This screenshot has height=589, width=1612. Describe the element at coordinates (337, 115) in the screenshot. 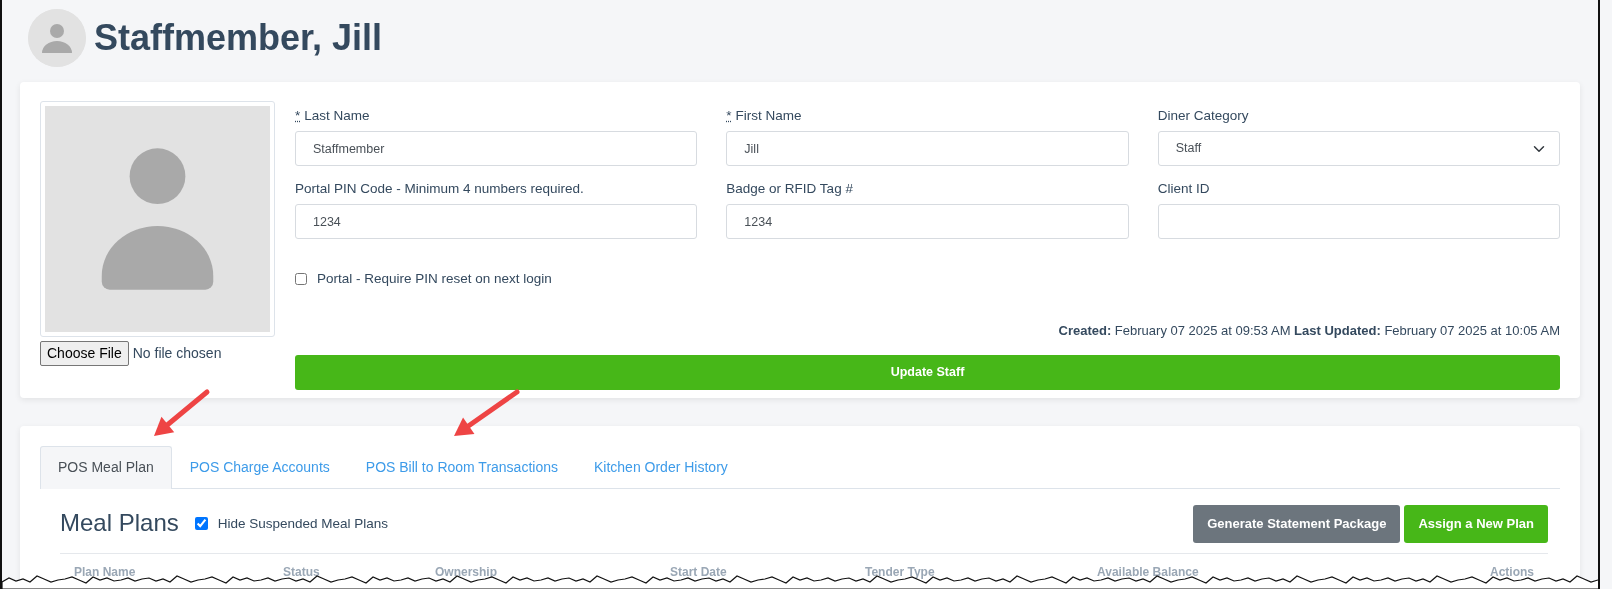

I see `field-label: Last Name` at that location.